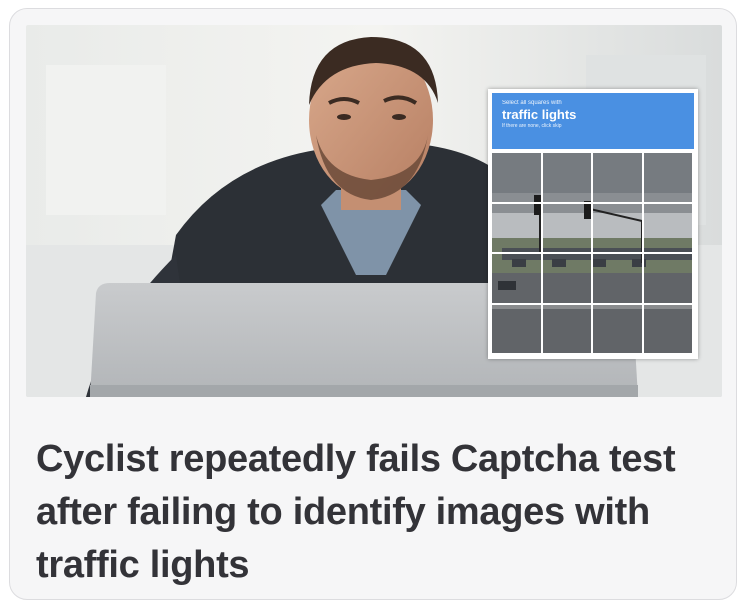 The height and width of the screenshot is (612, 750). Describe the element at coordinates (532, 126) in the screenshot. I see `captcha-hint: If there are none, click skip` at that location.